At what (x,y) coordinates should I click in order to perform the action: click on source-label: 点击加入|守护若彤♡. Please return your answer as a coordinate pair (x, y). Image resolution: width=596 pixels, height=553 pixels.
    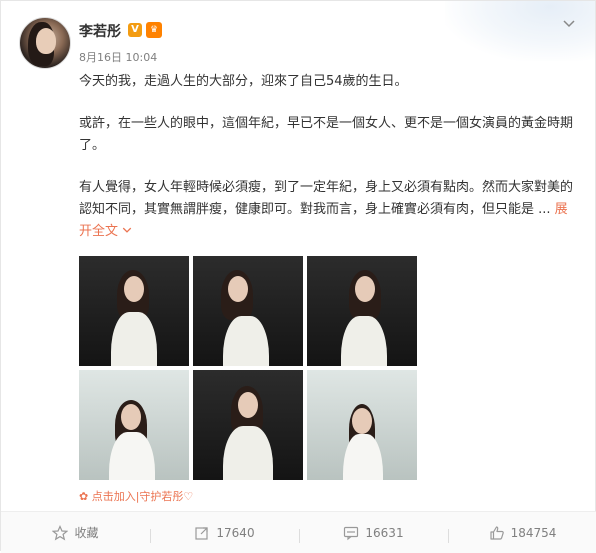
    Looking at the image, I should click on (142, 496).